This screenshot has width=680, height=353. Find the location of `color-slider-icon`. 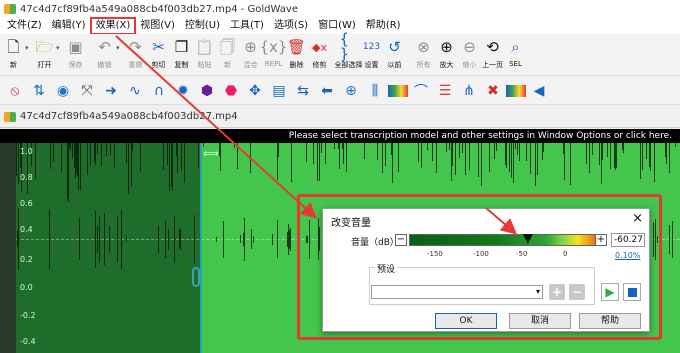

color-slider-icon is located at coordinates (516, 90).